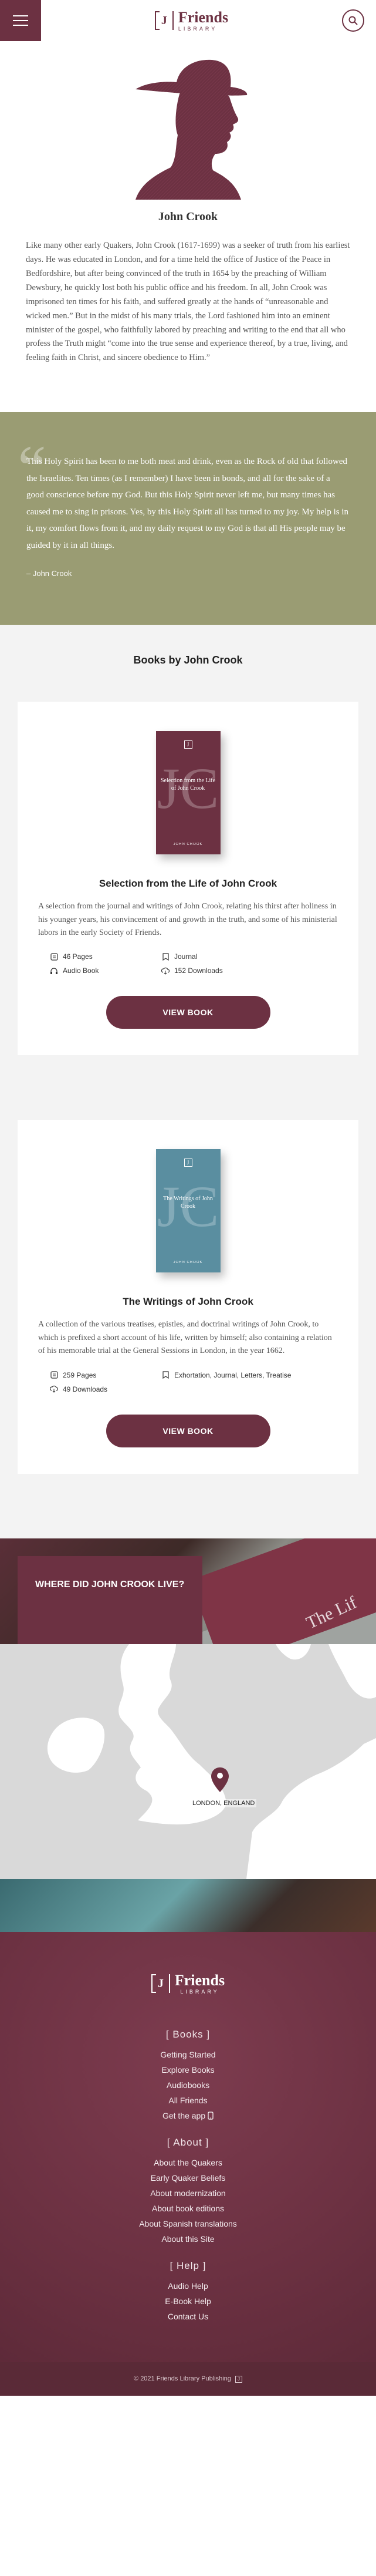 This screenshot has height=2576, width=376. Describe the element at coordinates (164, 20) in the screenshot. I see `logo-mark: J` at that location.